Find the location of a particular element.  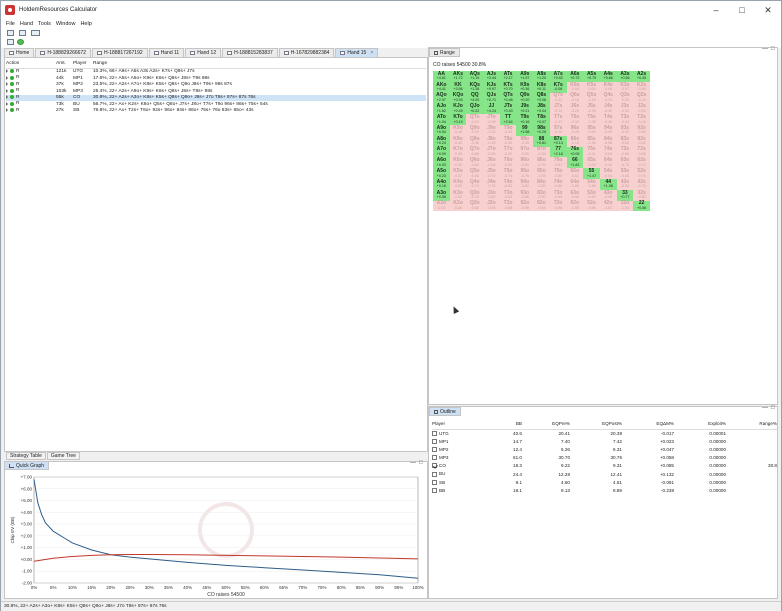

range-cell-T2s: T2s -0.44 is located at coordinates (641, 119).